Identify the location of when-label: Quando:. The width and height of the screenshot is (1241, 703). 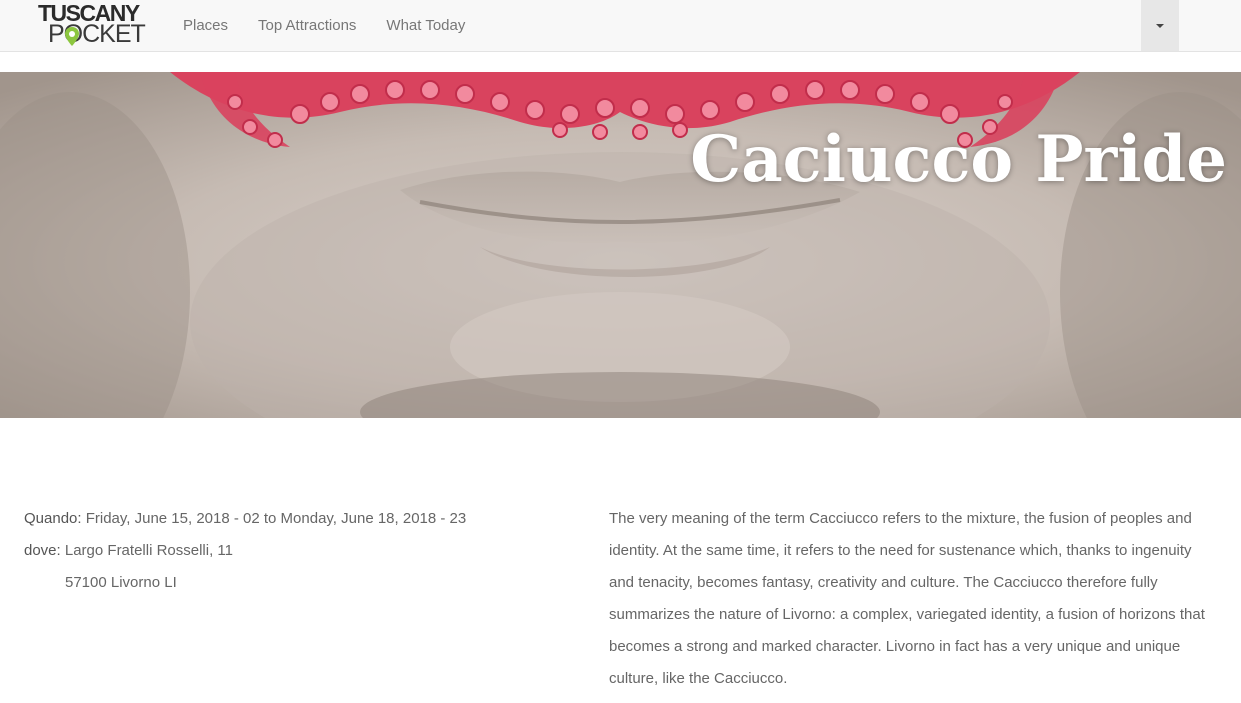
(53, 518).